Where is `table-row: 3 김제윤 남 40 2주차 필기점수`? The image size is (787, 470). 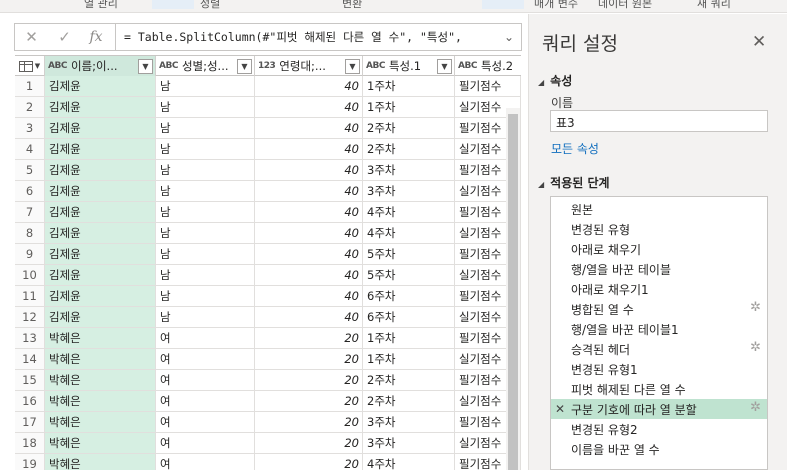
table-row: 3 김제윤 남 40 2주차 필기점수 is located at coordinates (268, 128).